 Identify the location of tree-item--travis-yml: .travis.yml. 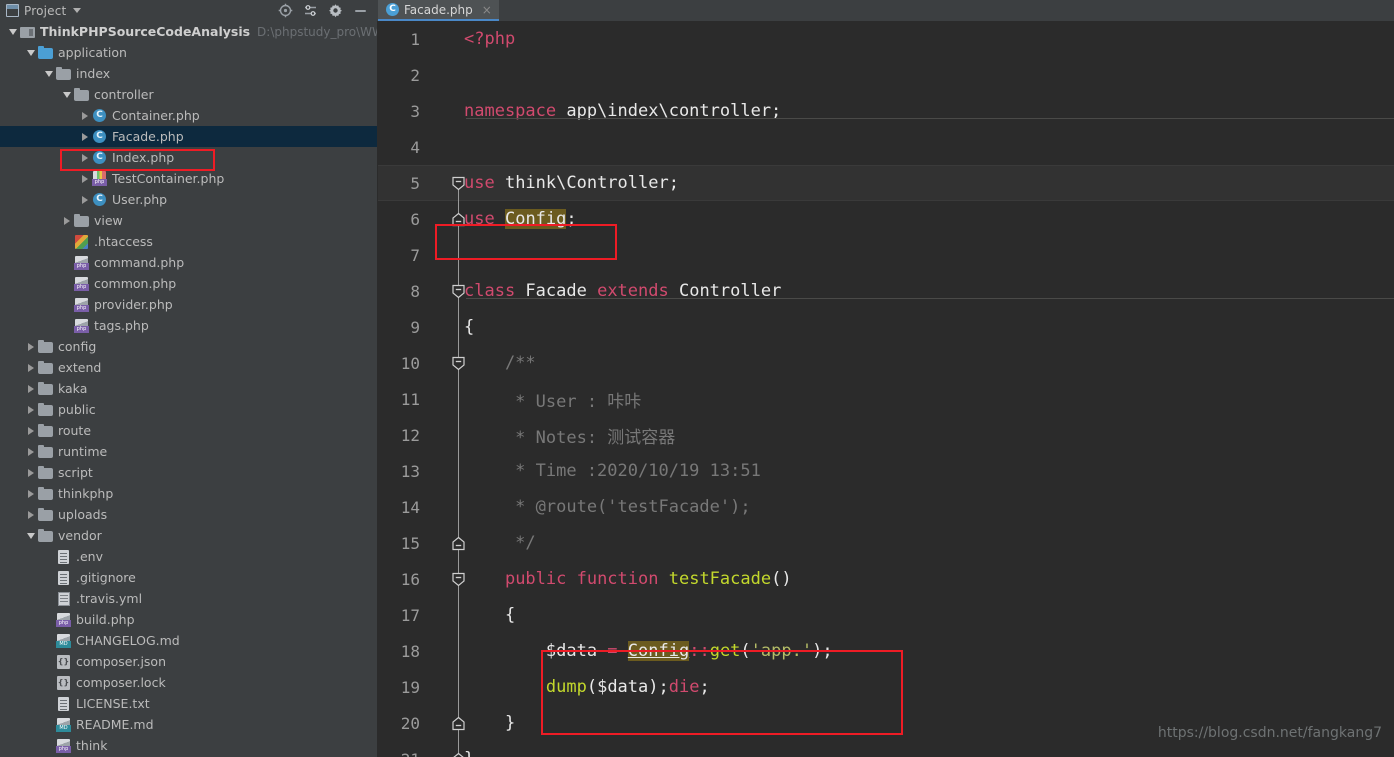
(188, 598).